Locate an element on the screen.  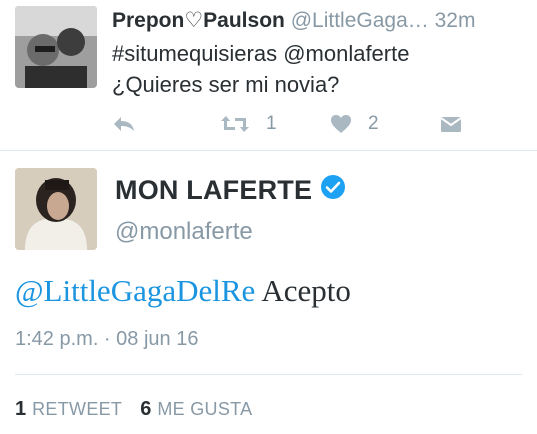
likes-label: ME GUSTA is located at coordinates (205, 409).